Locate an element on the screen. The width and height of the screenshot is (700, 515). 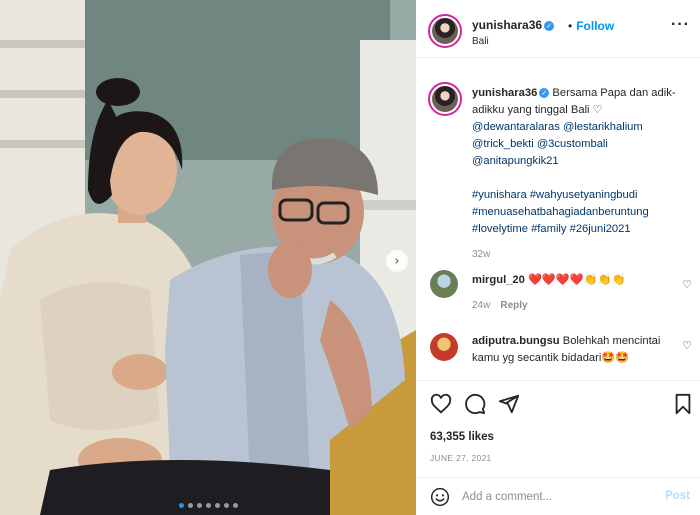
caption-mention: @lestarikhalium is located at coordinates (603, 127).